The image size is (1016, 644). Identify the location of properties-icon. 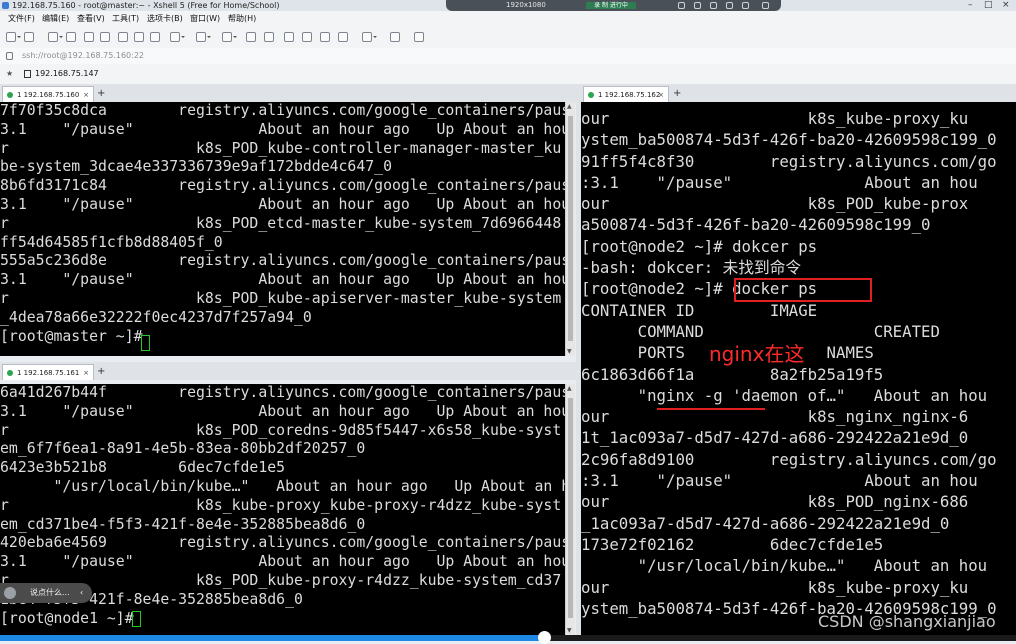
(105, 37).